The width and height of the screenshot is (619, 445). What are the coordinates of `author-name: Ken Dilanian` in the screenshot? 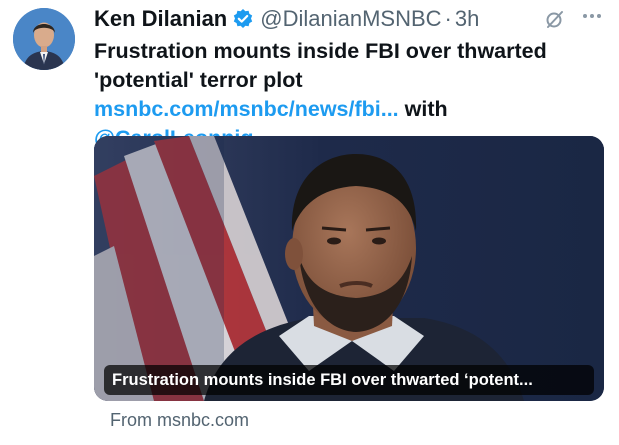 It's located at (160, 19).